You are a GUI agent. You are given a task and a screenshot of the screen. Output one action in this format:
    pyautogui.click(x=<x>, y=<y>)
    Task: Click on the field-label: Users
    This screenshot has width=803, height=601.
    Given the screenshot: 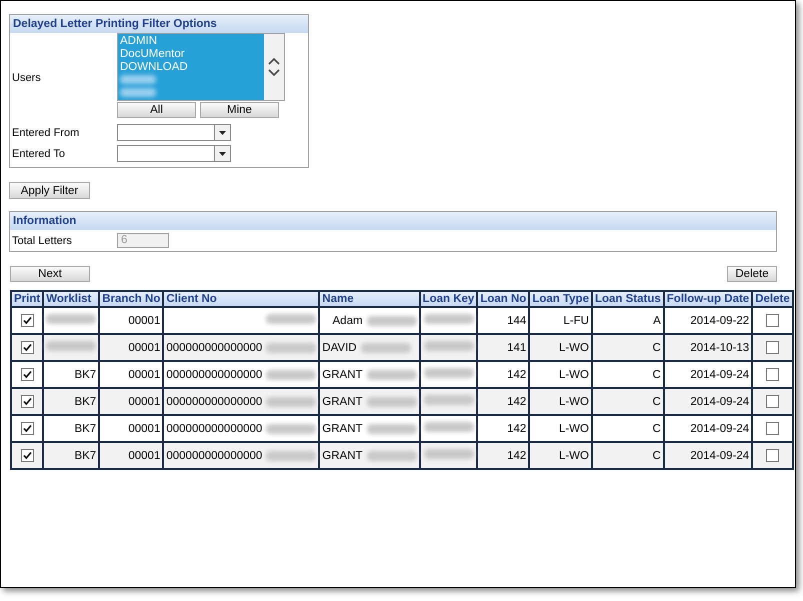 What is the action you would take?
    pyautogui.click(x=27, y=78)
    